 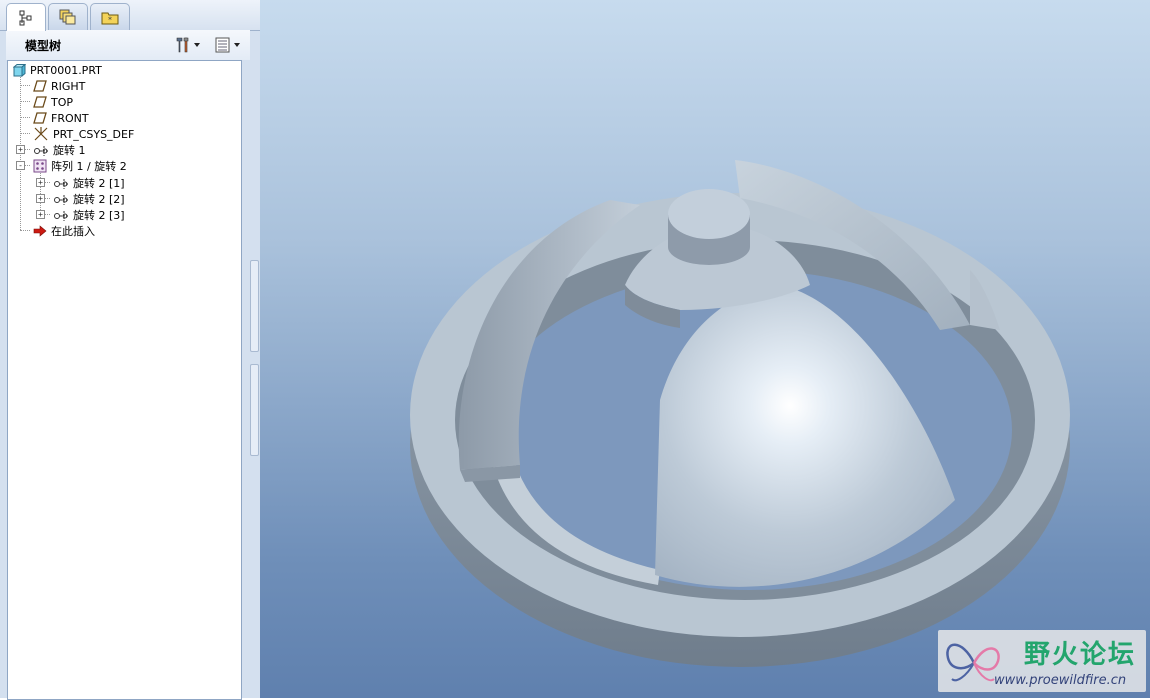 I want to click on model-tree-icon, so click(x=25, y=17).